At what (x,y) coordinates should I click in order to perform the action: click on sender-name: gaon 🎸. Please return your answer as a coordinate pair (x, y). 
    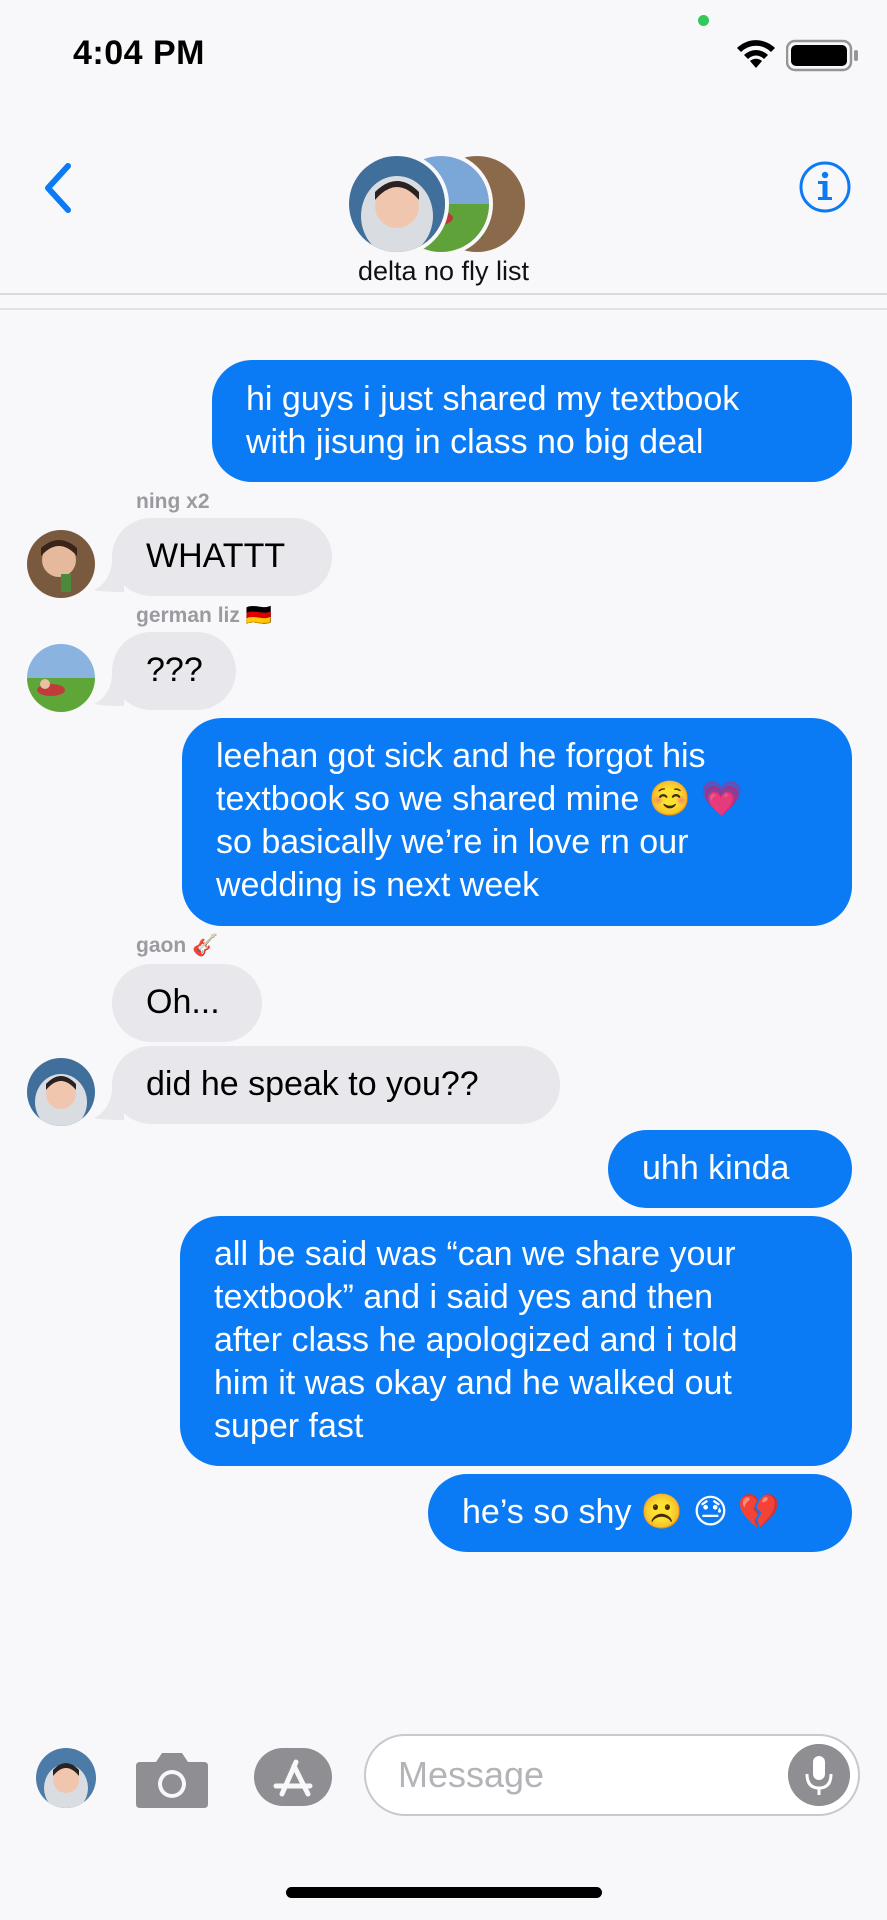
    Looking at the image, I should click on (177, 945).